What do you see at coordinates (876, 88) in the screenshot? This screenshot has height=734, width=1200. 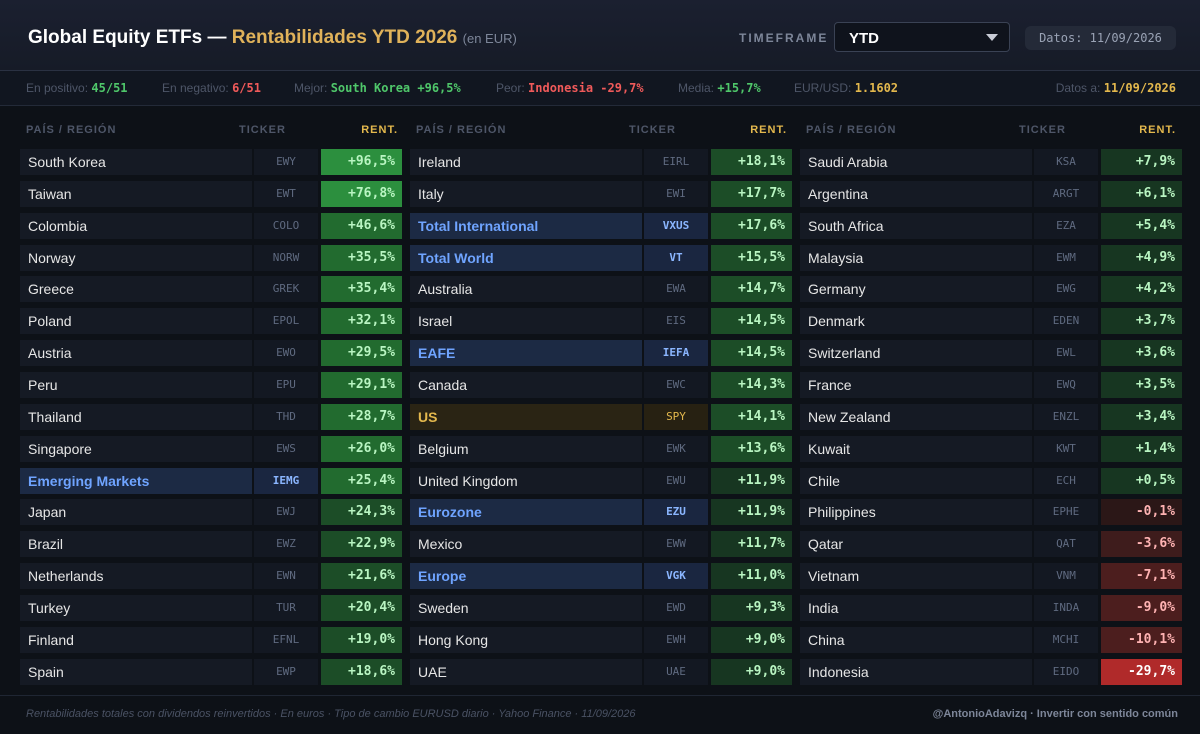 I see `stat-fx-value: 1.1602` at bounding box center [876, 88].